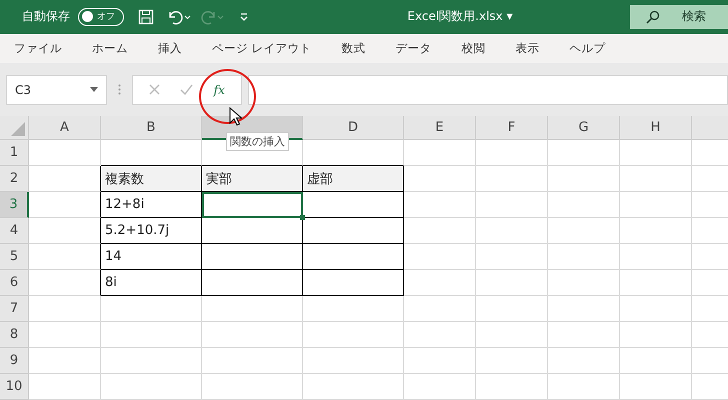 This screenshot has height=400, width=728. What do you see at coordinates (94, 89) in the screenshot?
I see `caret-icon` at bounding box center [94, 89].